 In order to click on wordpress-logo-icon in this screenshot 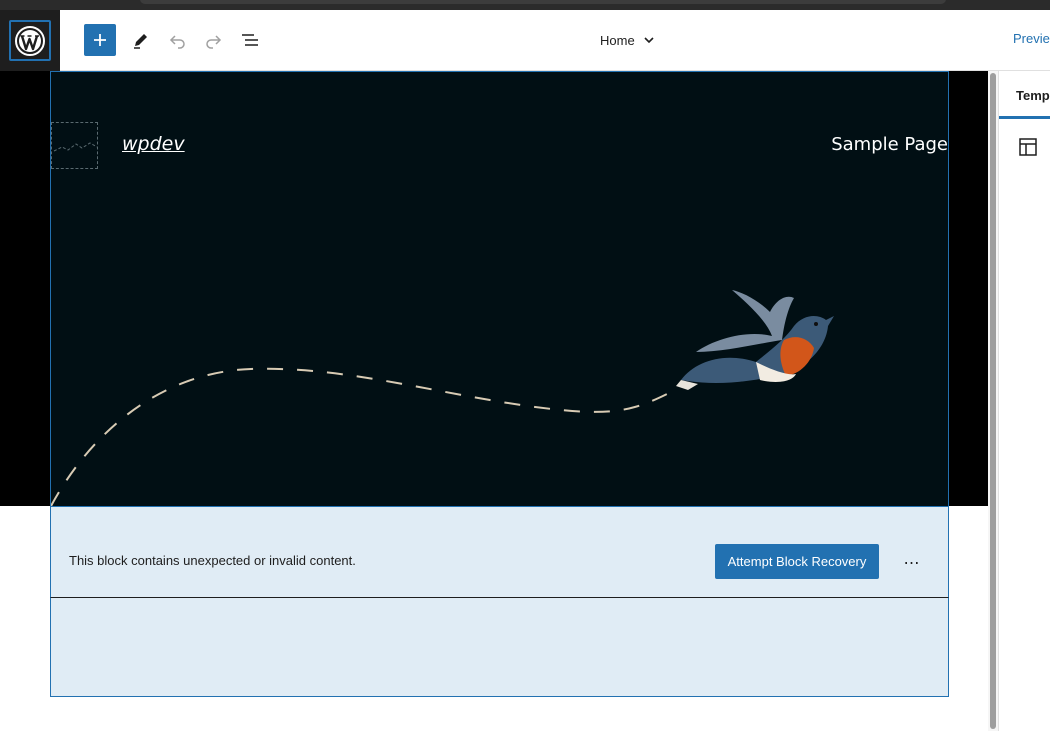, I will do `click(30, 40)`.